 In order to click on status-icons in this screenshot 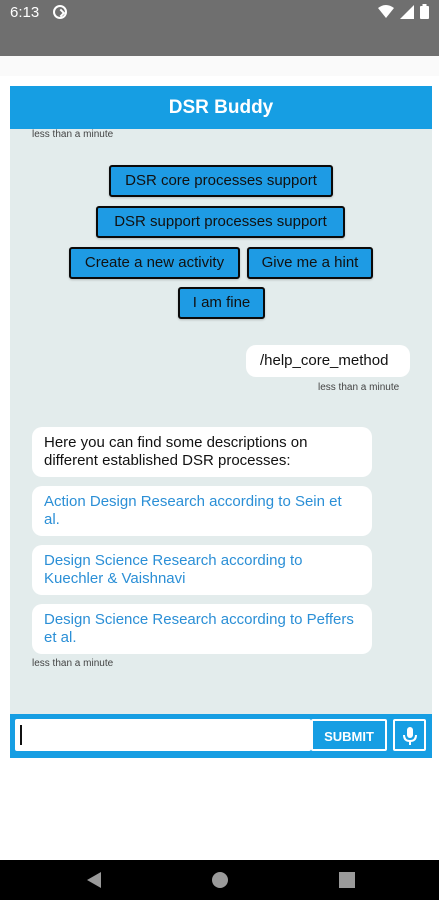, I will do `click(403, 11)`.